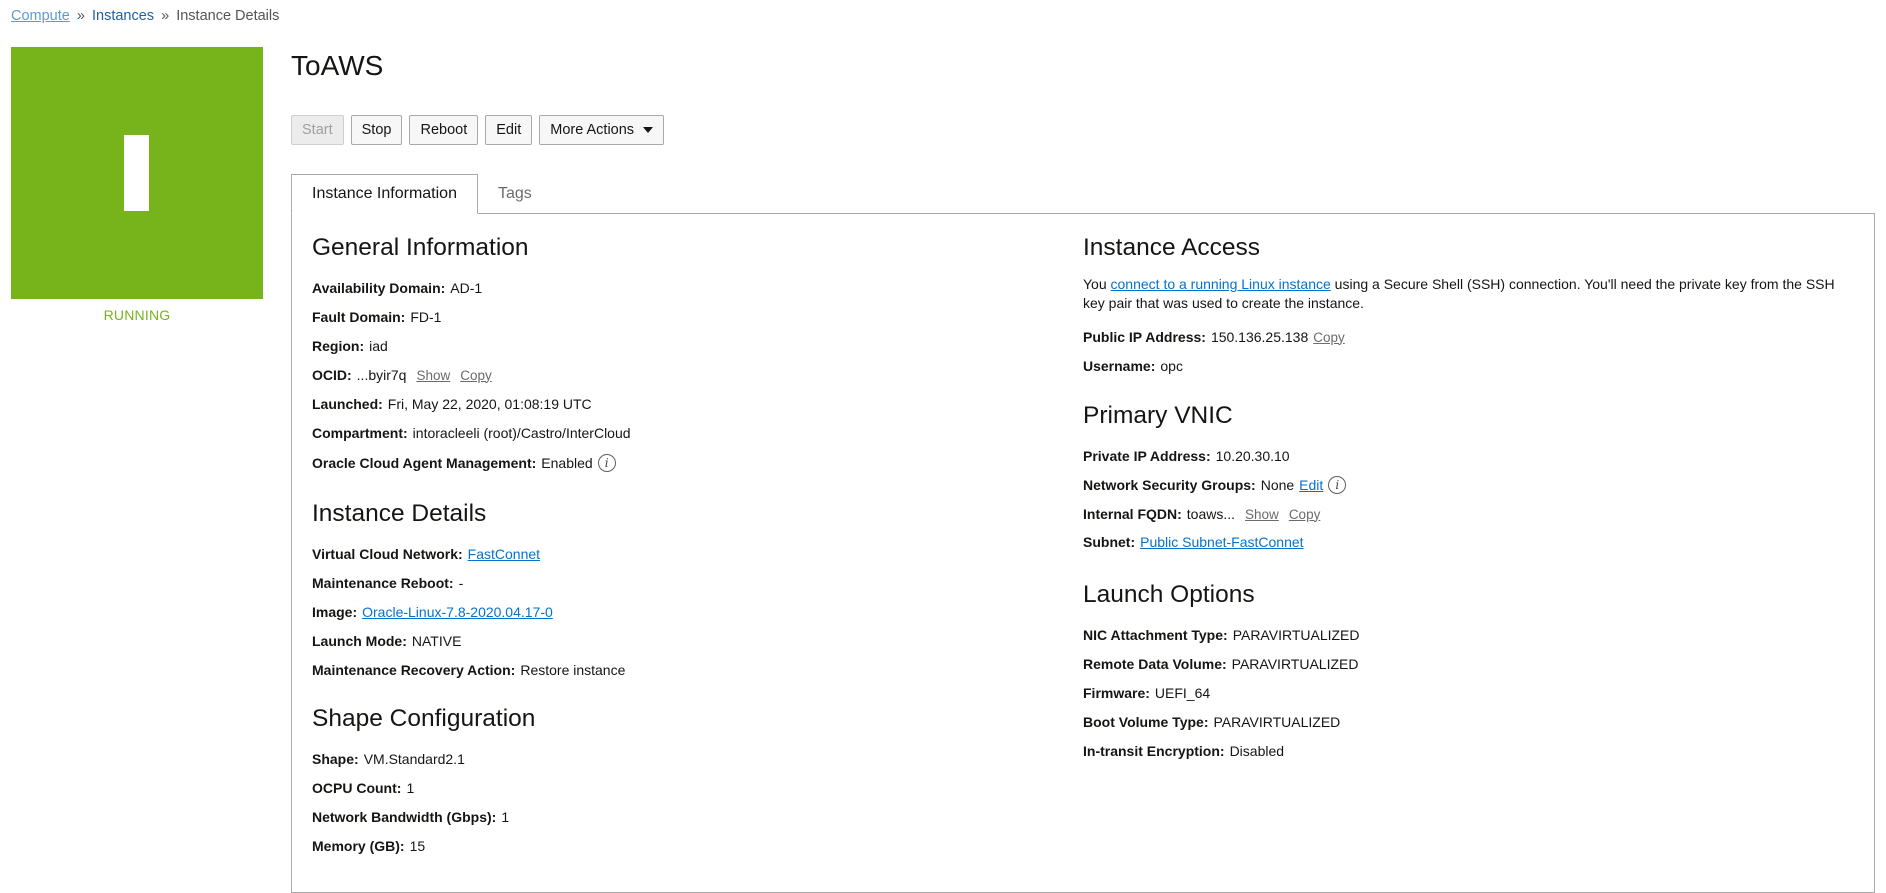 The height and width of the screenshot is (893, 1886). Describe the element at coordinates (357, 788) in the screenshot. I see `field-label: OCPU Count:` at that location.